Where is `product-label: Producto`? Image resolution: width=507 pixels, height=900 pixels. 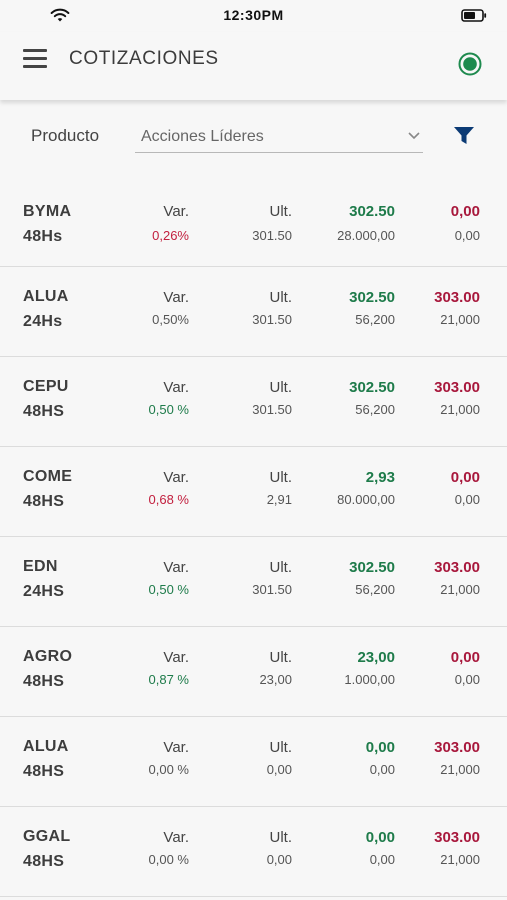 product-label: Producto is located at coordinates (65, 135).